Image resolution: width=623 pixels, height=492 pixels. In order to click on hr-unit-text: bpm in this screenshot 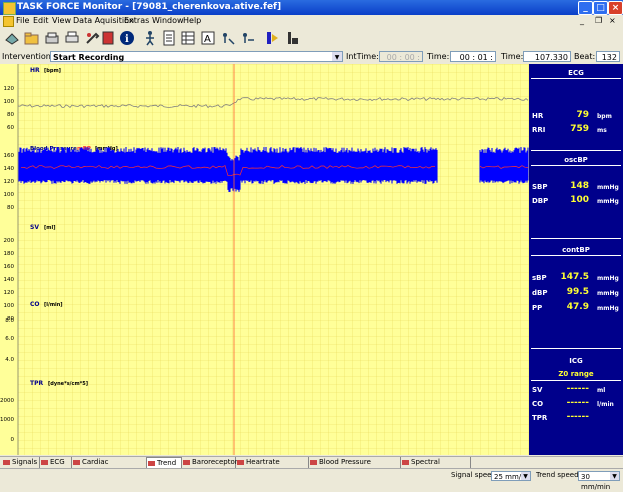, I will do `click(604, 116)`.